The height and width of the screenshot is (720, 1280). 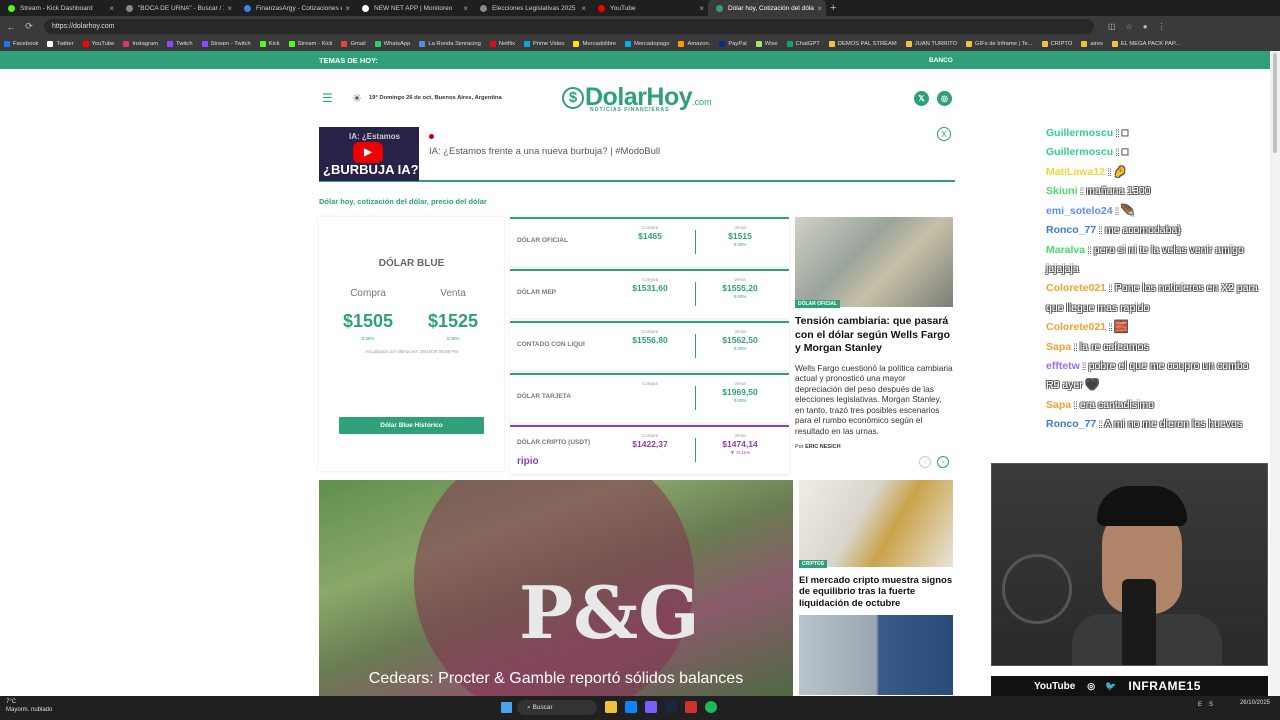 What do you see at coordinates (594, 44) in the screenshot?
I see `bookmark-item: Mercadolibre` at bounding box center [594, 44].